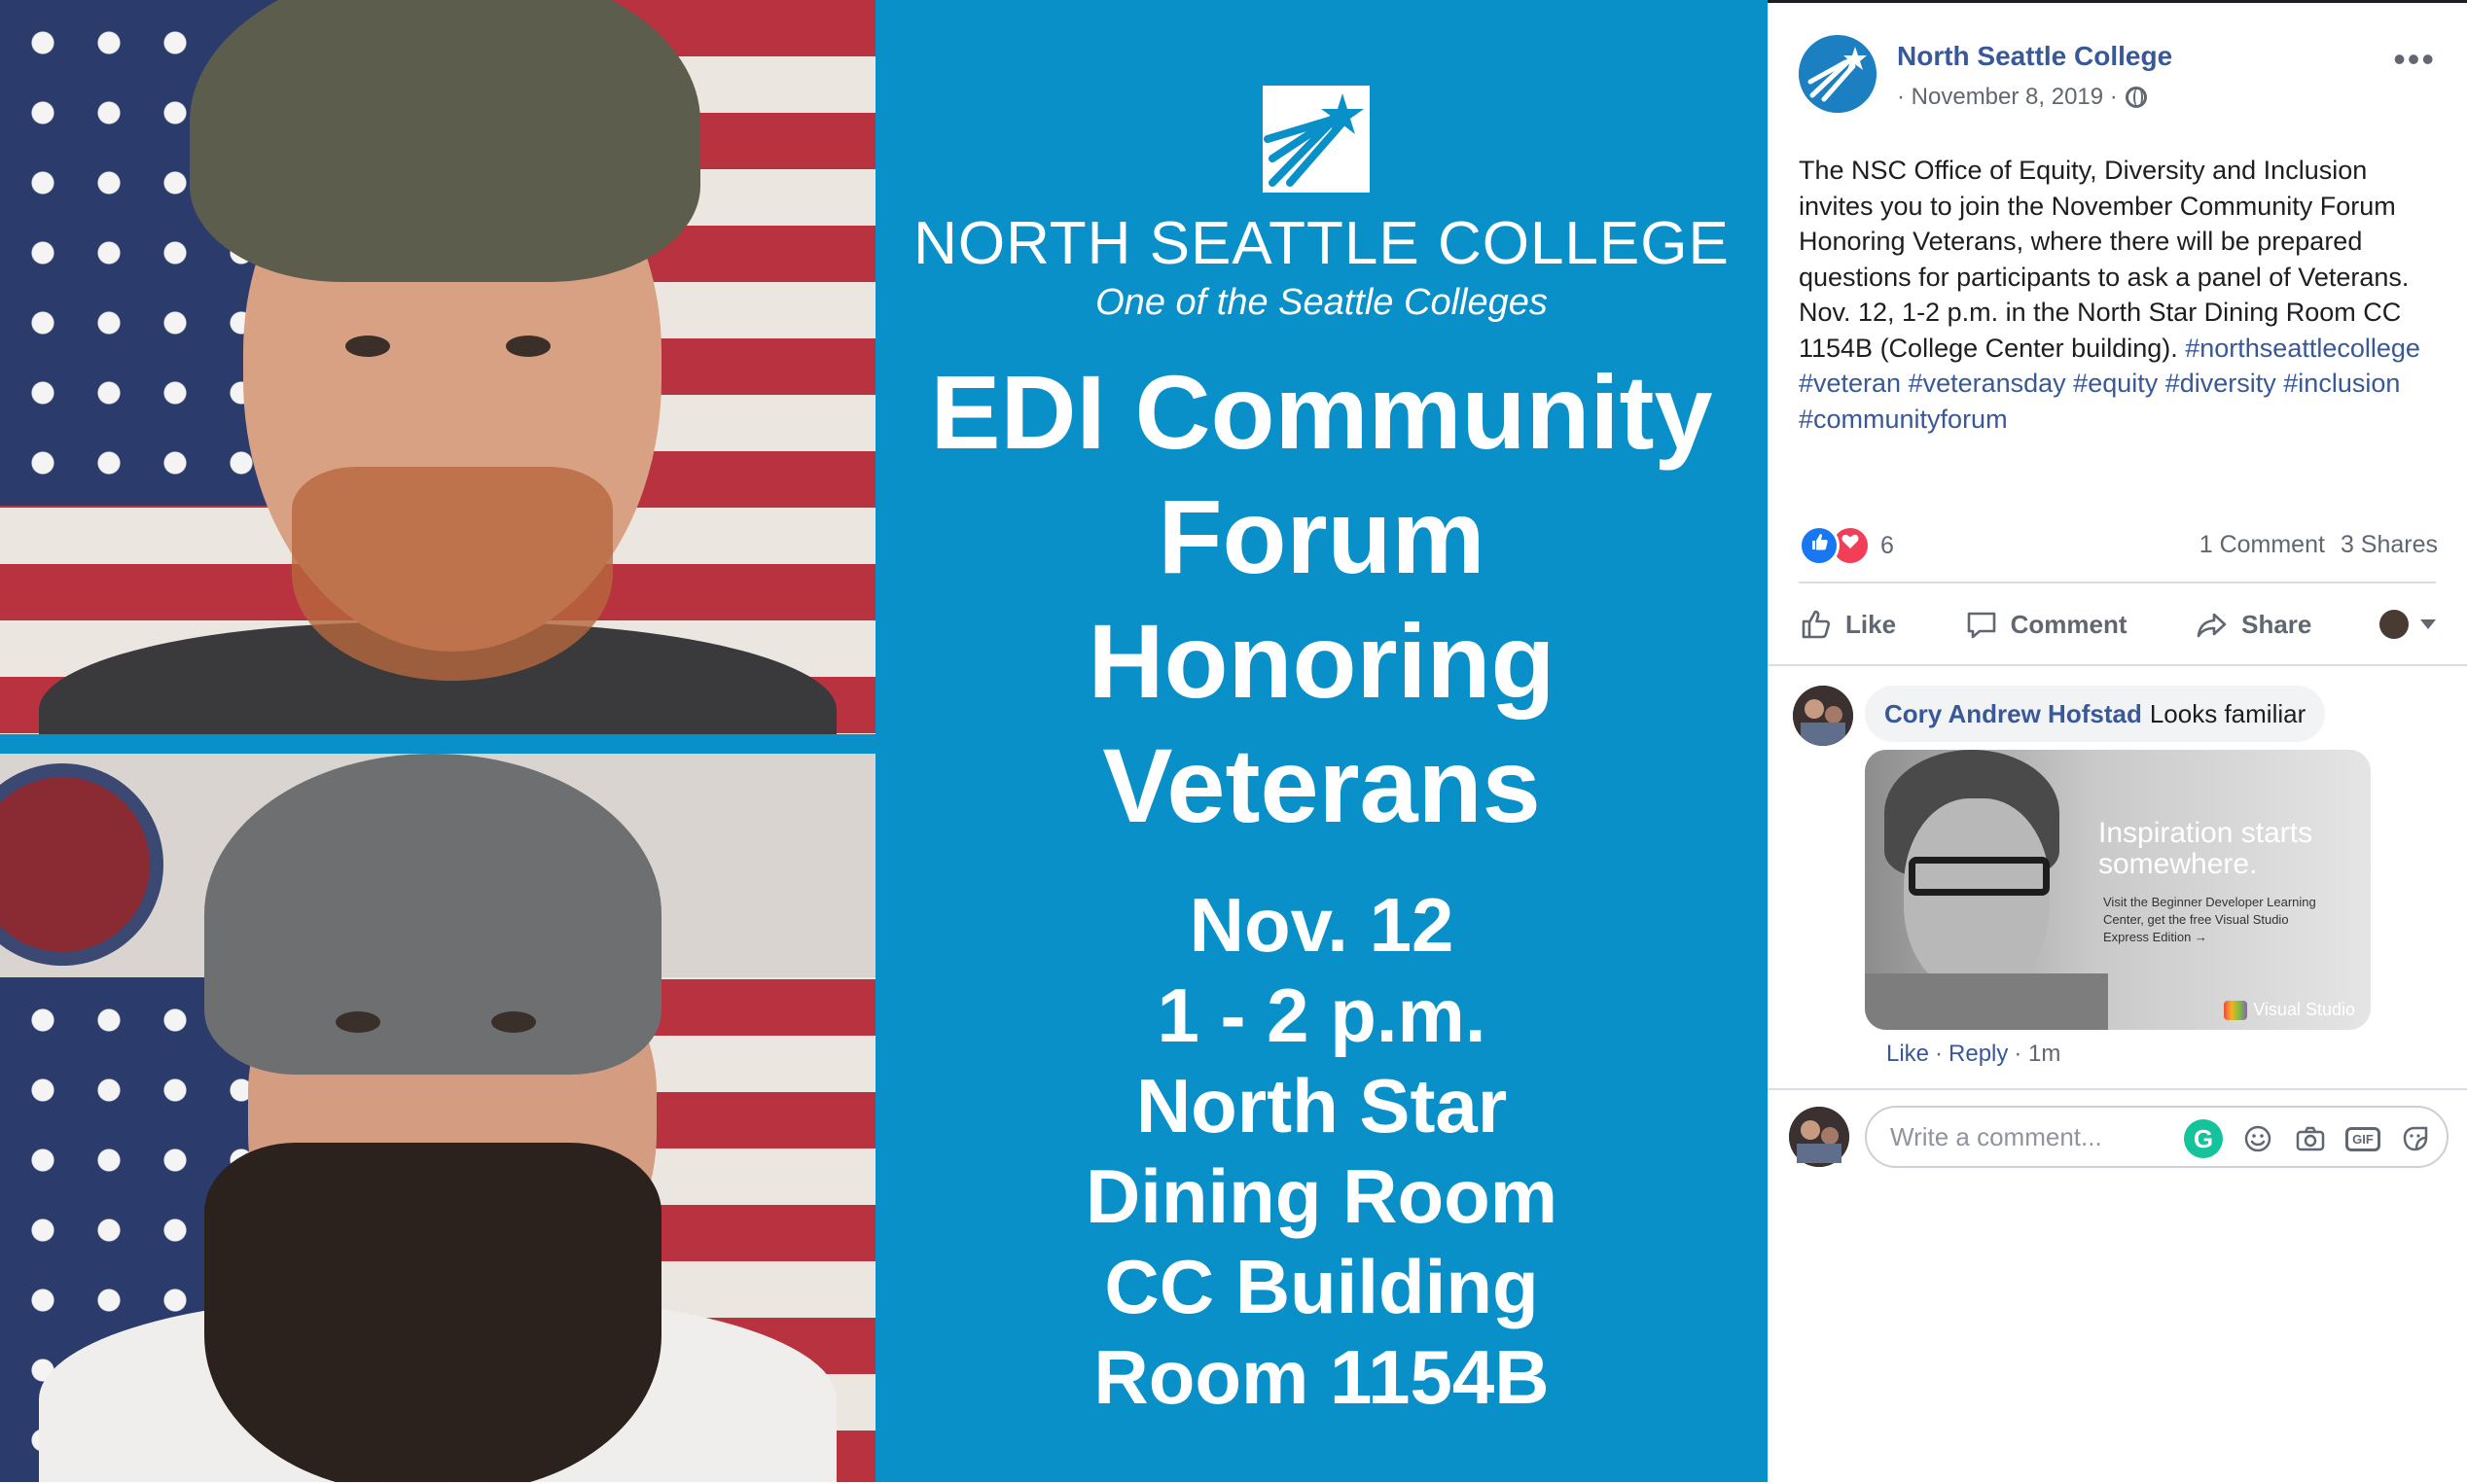  I want to click on comment-button: Comment, so click(2045, 625).